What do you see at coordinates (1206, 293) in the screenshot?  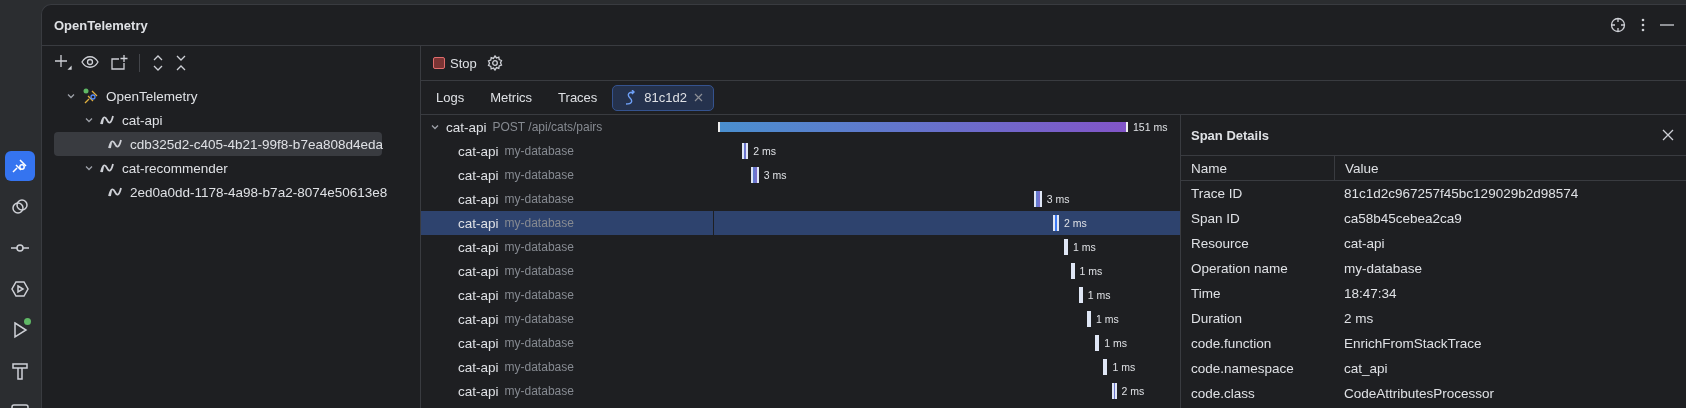 I see `table-cell-text: Time` at bounding box center [1206, 293].